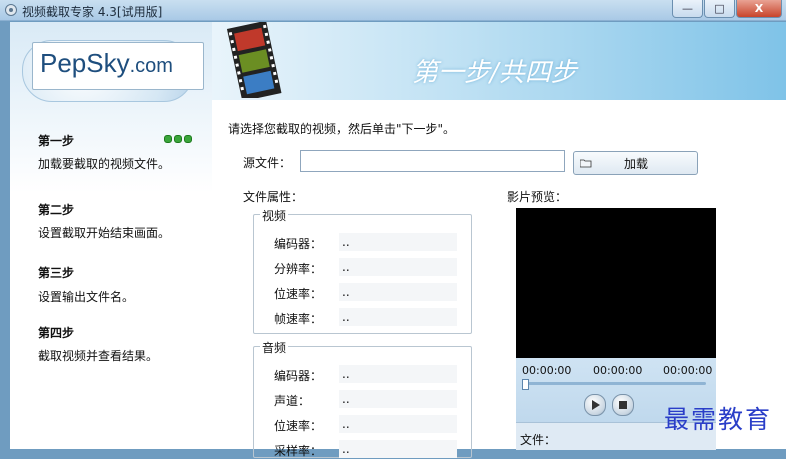 The width and height of the screenshot is (786, 459). I want to click on play-button, so click(595, 405).